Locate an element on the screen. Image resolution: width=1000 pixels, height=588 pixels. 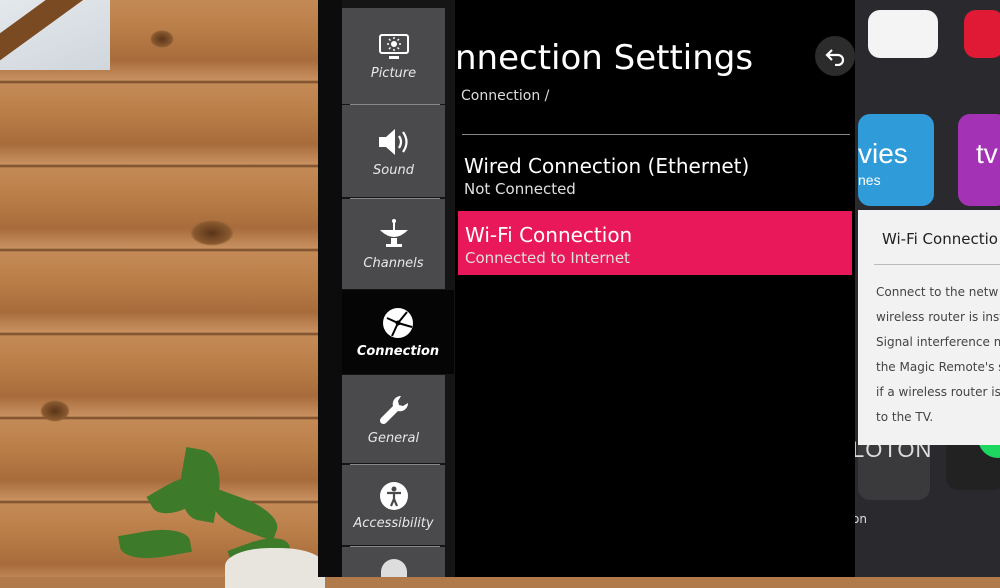
popup-line: if a wireless router is t is located at coordinates (938, 392).